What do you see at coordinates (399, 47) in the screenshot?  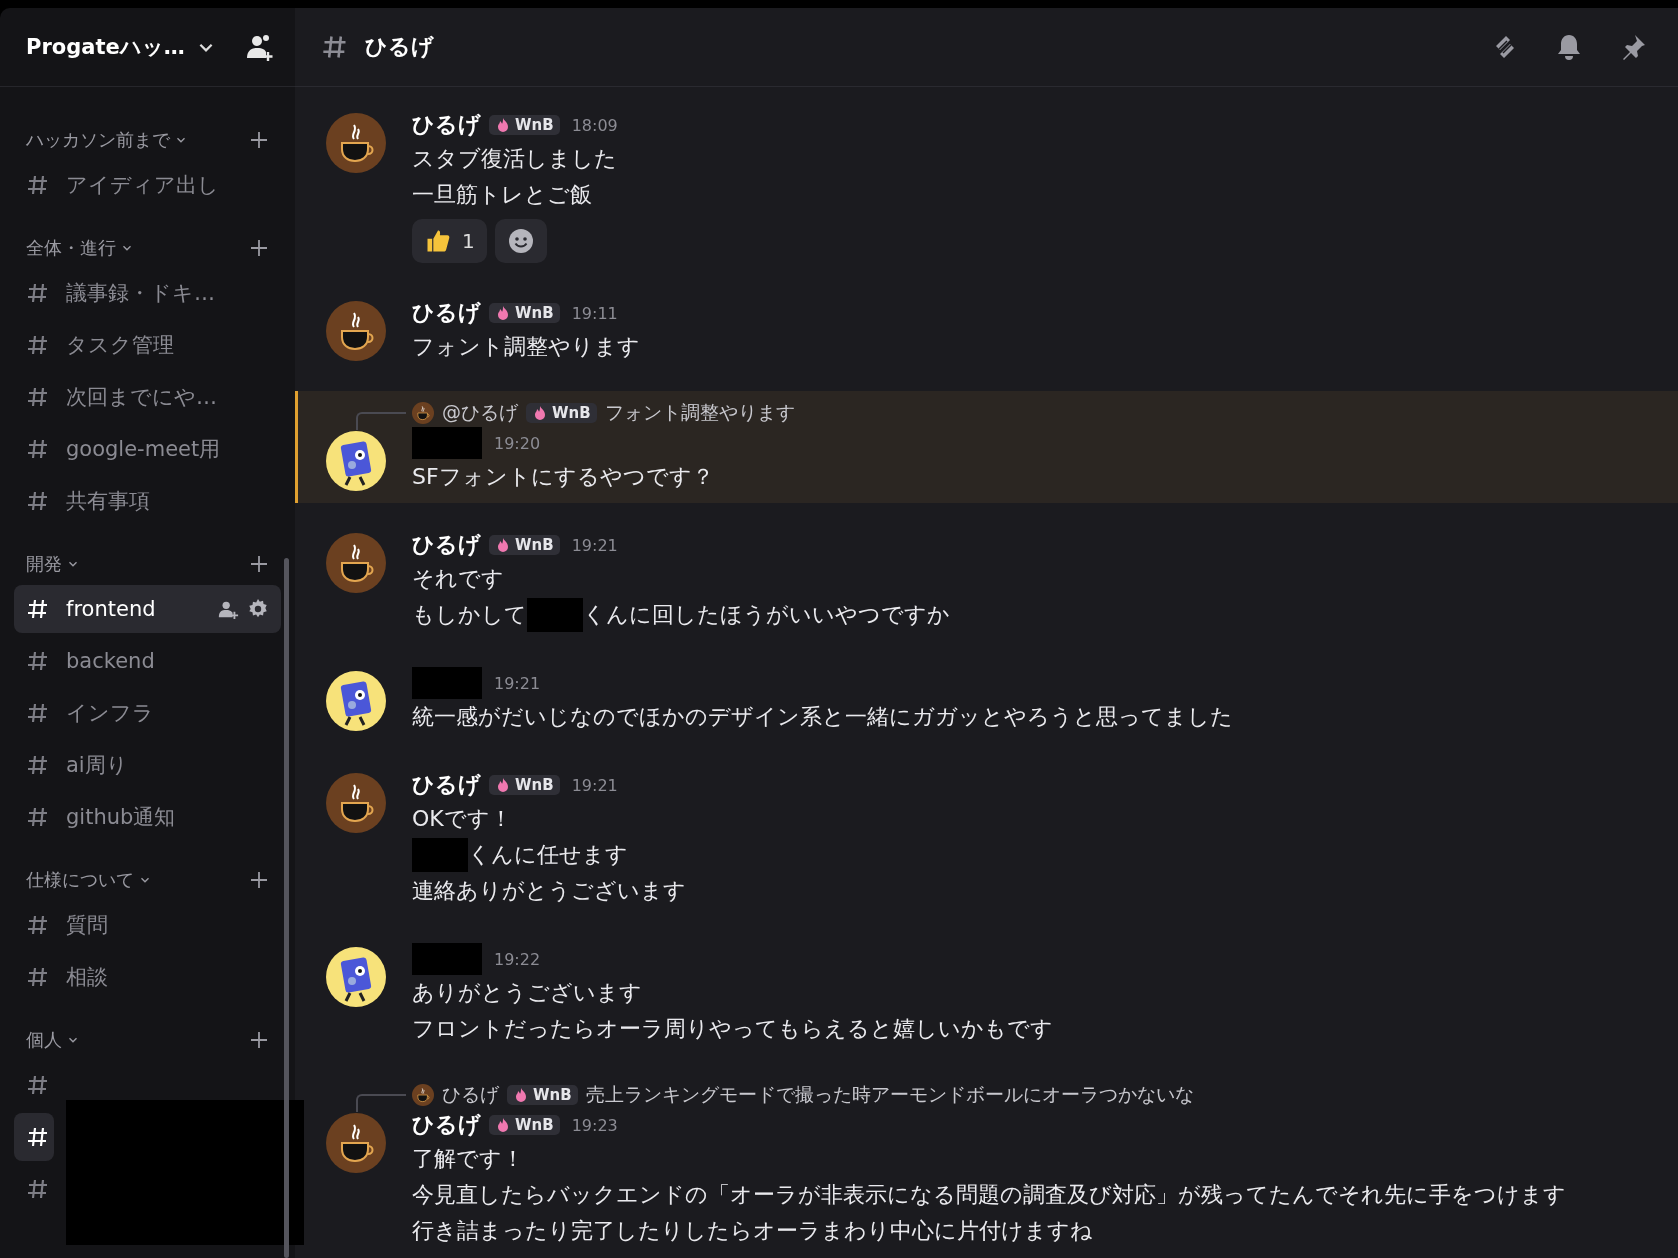 I see `channel-title: ひるげ` at bounding box center [399, 47].